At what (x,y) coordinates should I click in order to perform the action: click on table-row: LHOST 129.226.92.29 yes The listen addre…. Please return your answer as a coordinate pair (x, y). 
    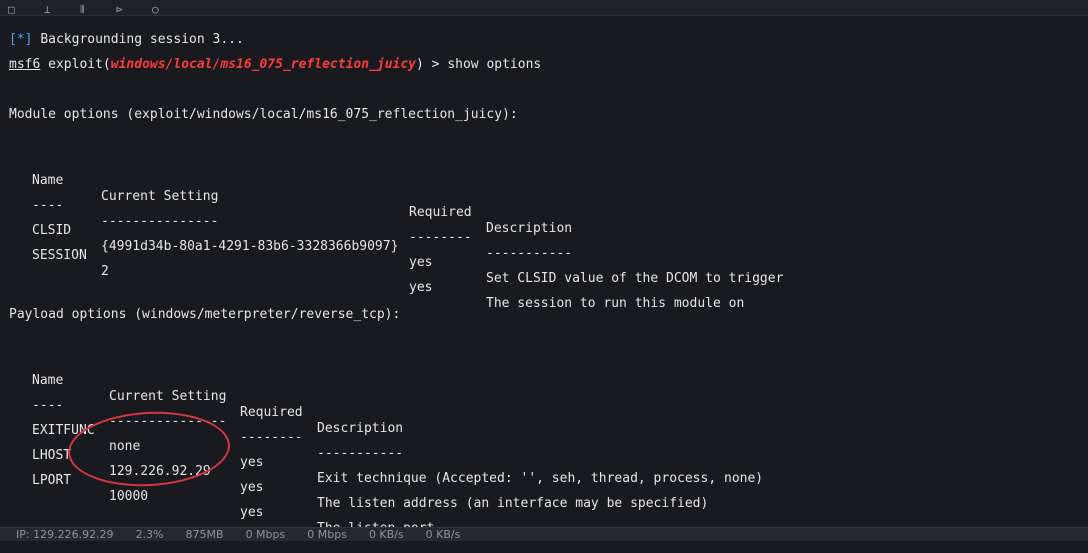
    Looking at the image, I should click on (358, 471).